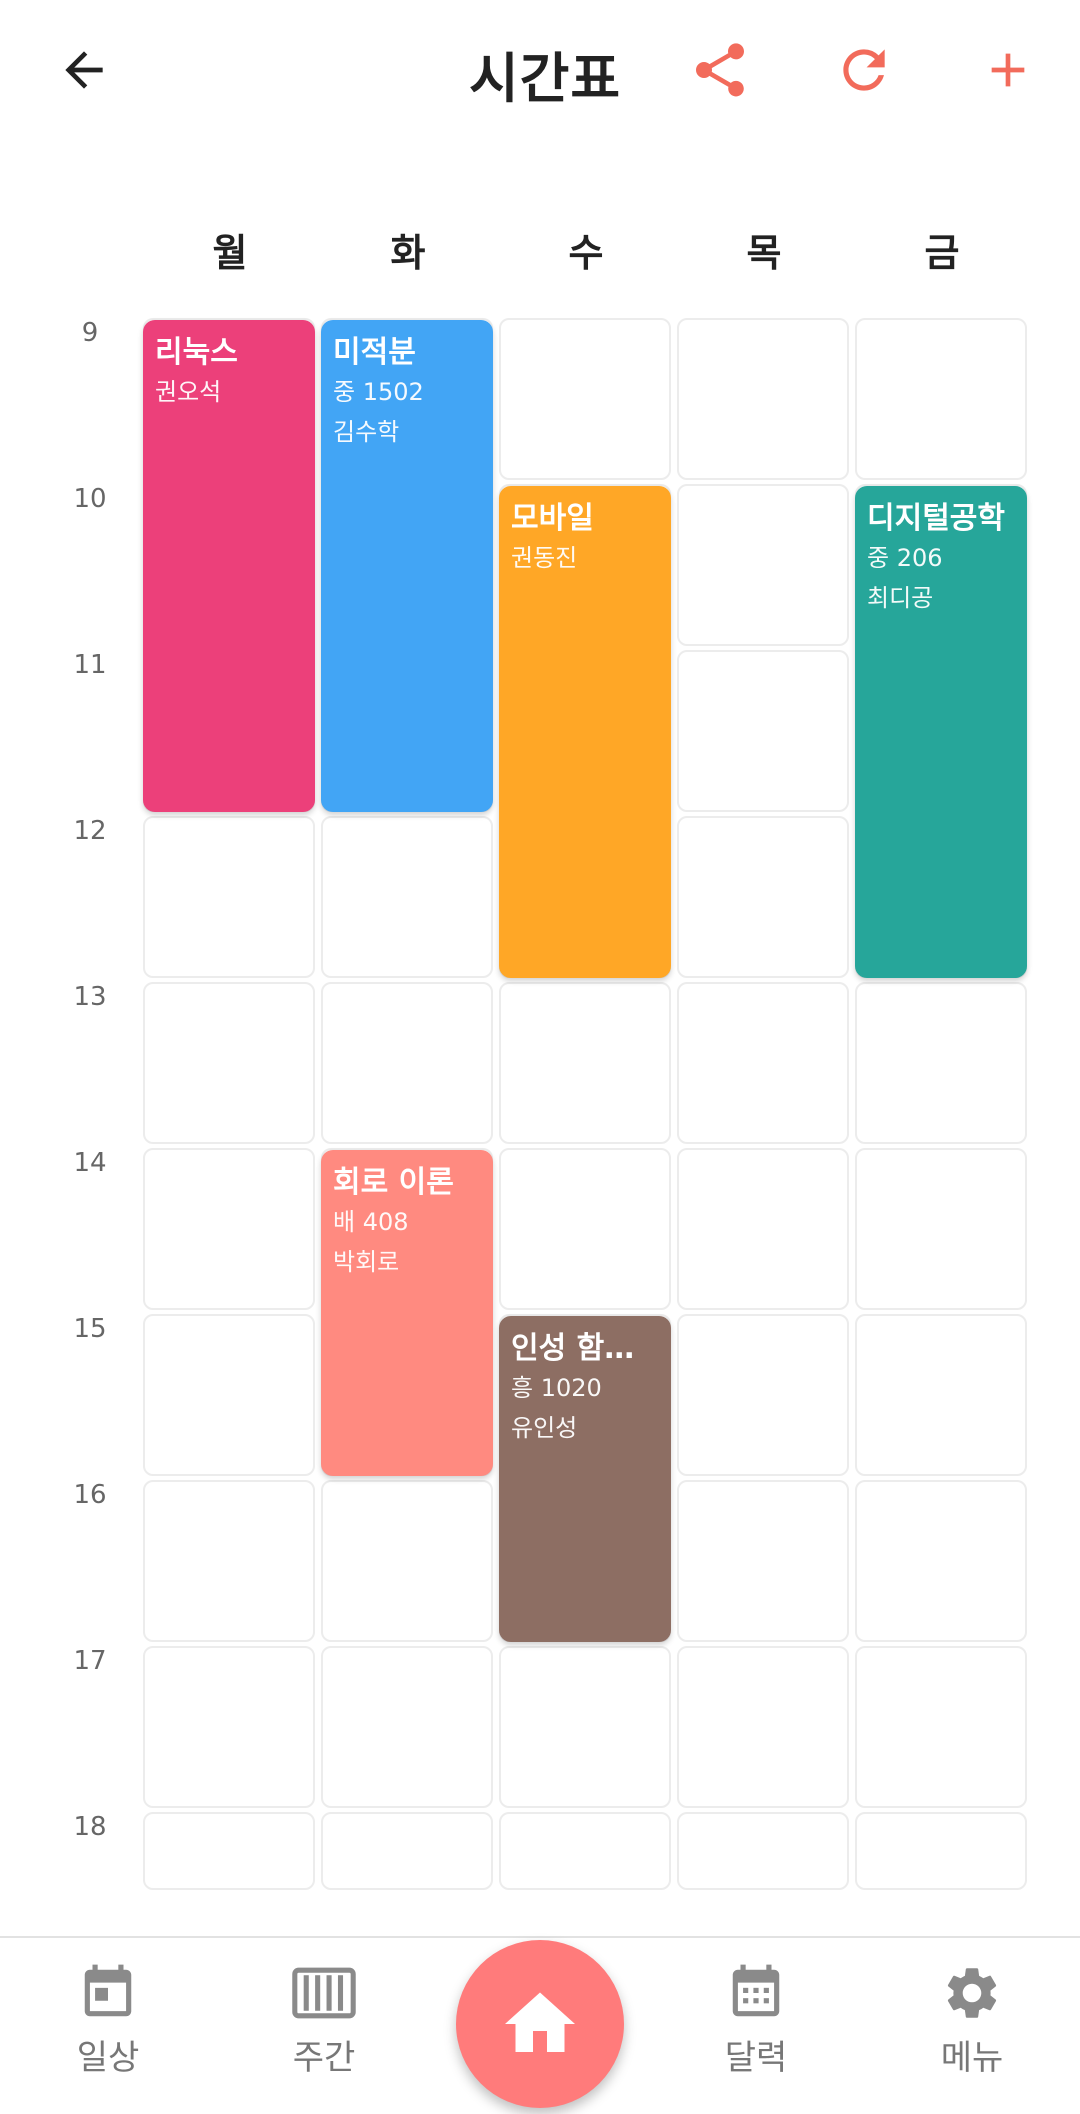 The image size is (1080, 2114). I want to click on course-title: 디지털공학, so click(936, 518).